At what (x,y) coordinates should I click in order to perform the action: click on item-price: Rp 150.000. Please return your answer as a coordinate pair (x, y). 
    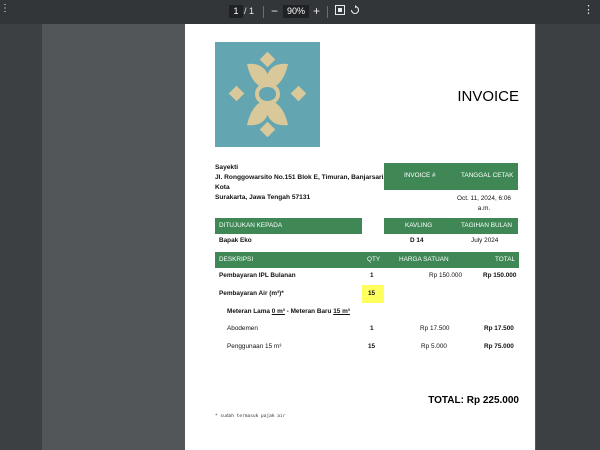
    Looking at the image, I should click on (446, 275).